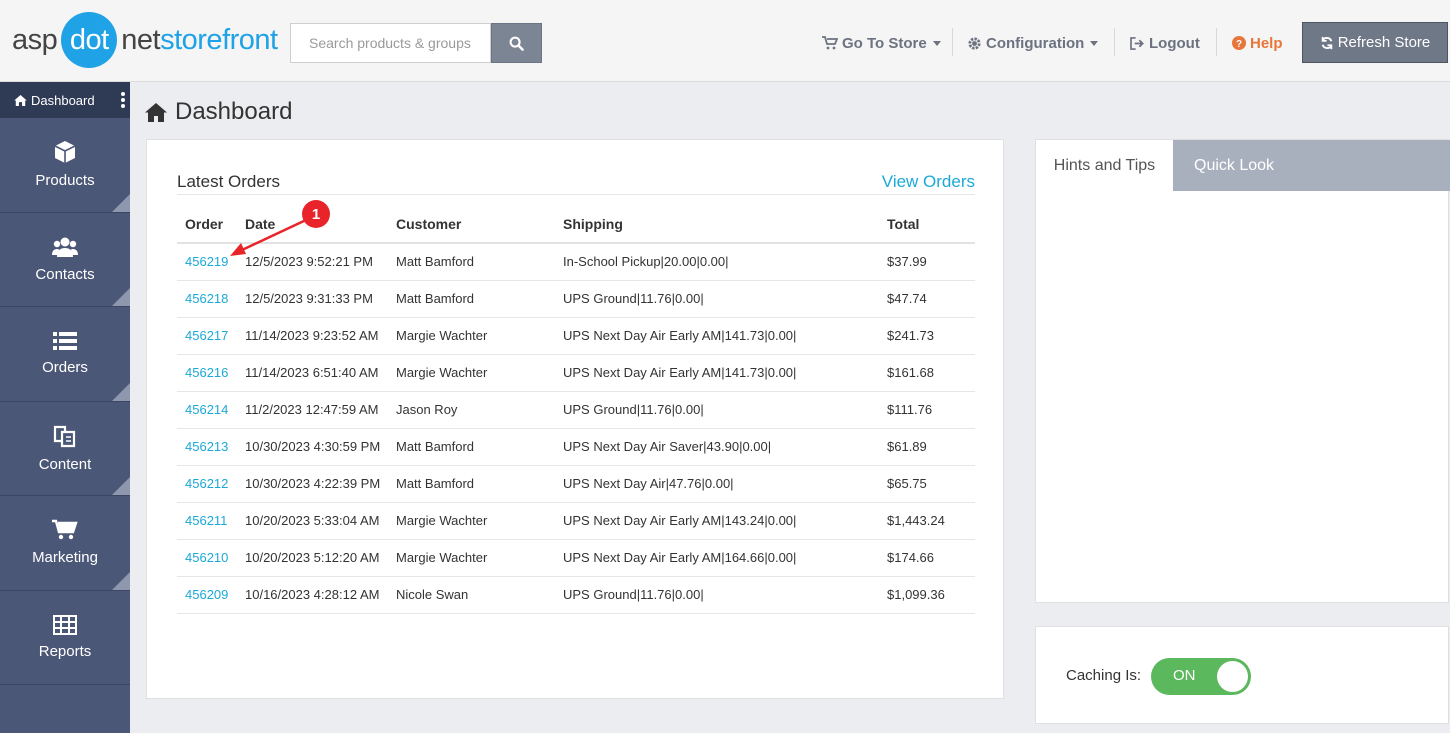 The height and width of the screenshot is (733, 1450). I want to click on users-icon, so click(65, 247).